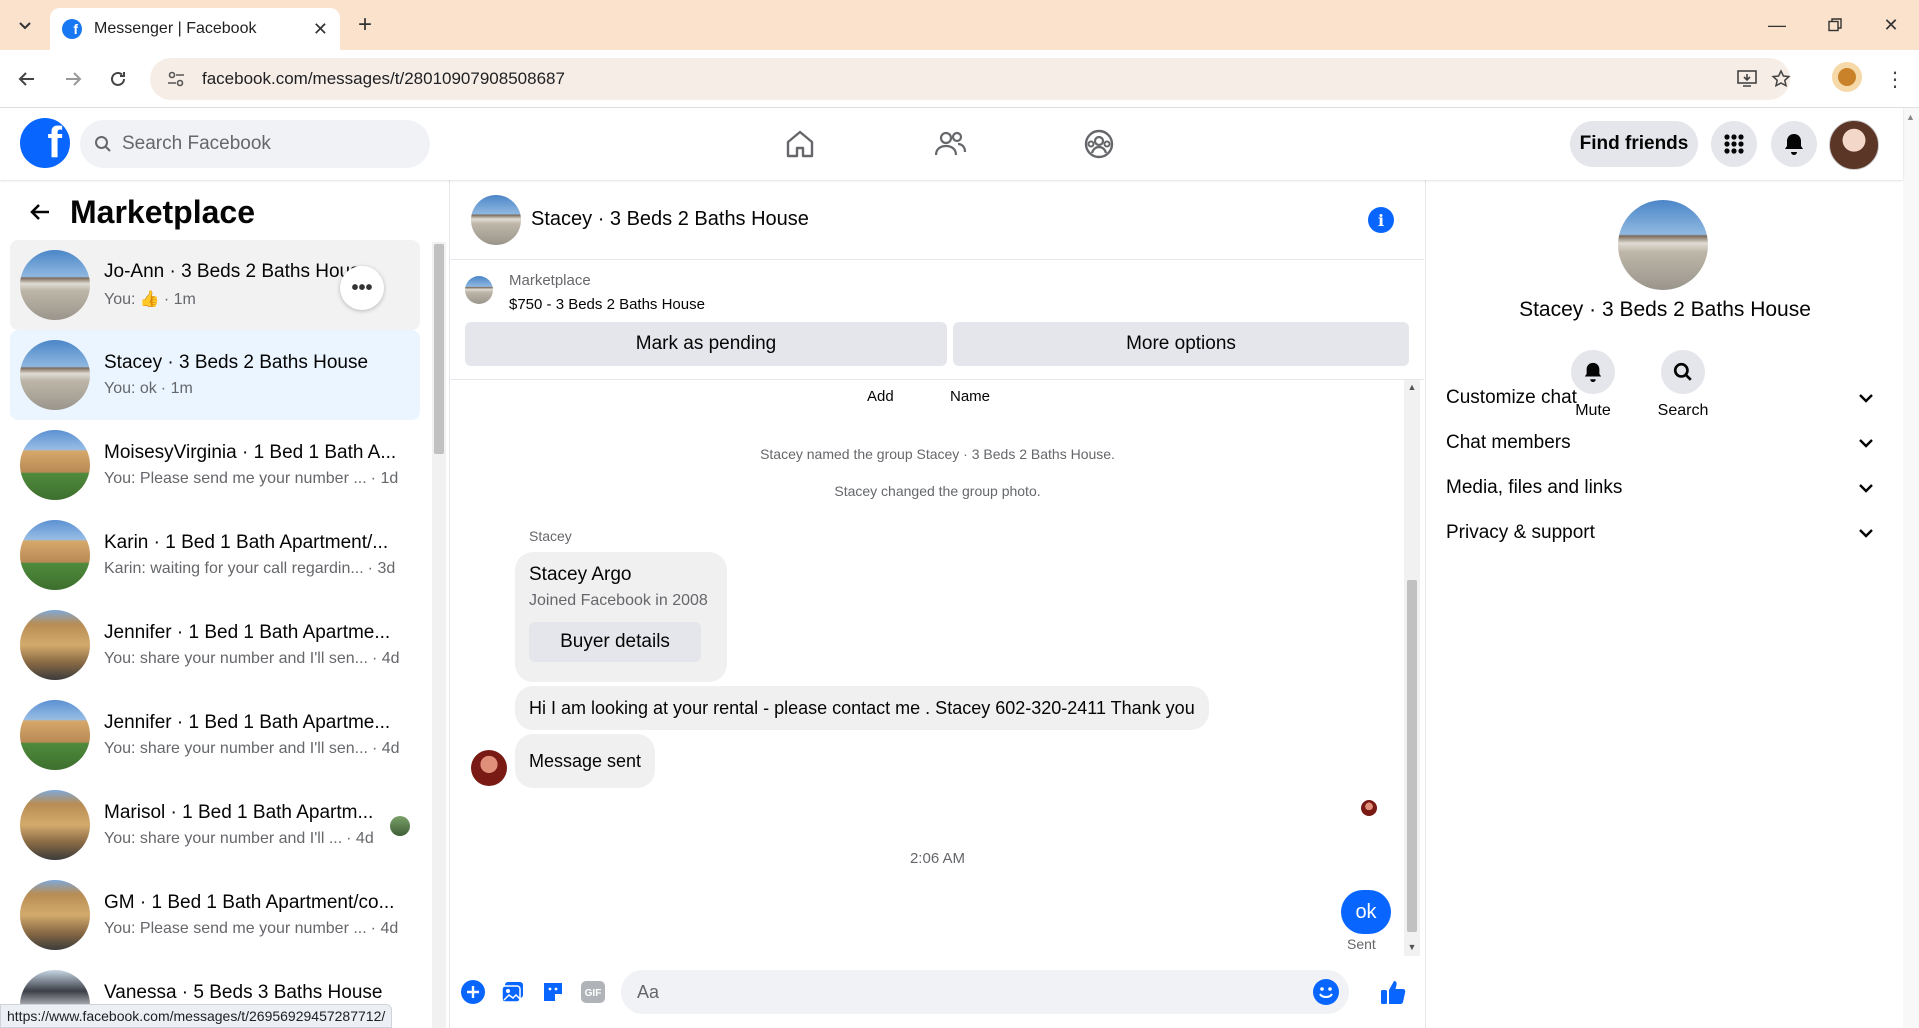 This screenshot has height=1028, width=1919. I want to click on home-nav-button, so click(800, 144).